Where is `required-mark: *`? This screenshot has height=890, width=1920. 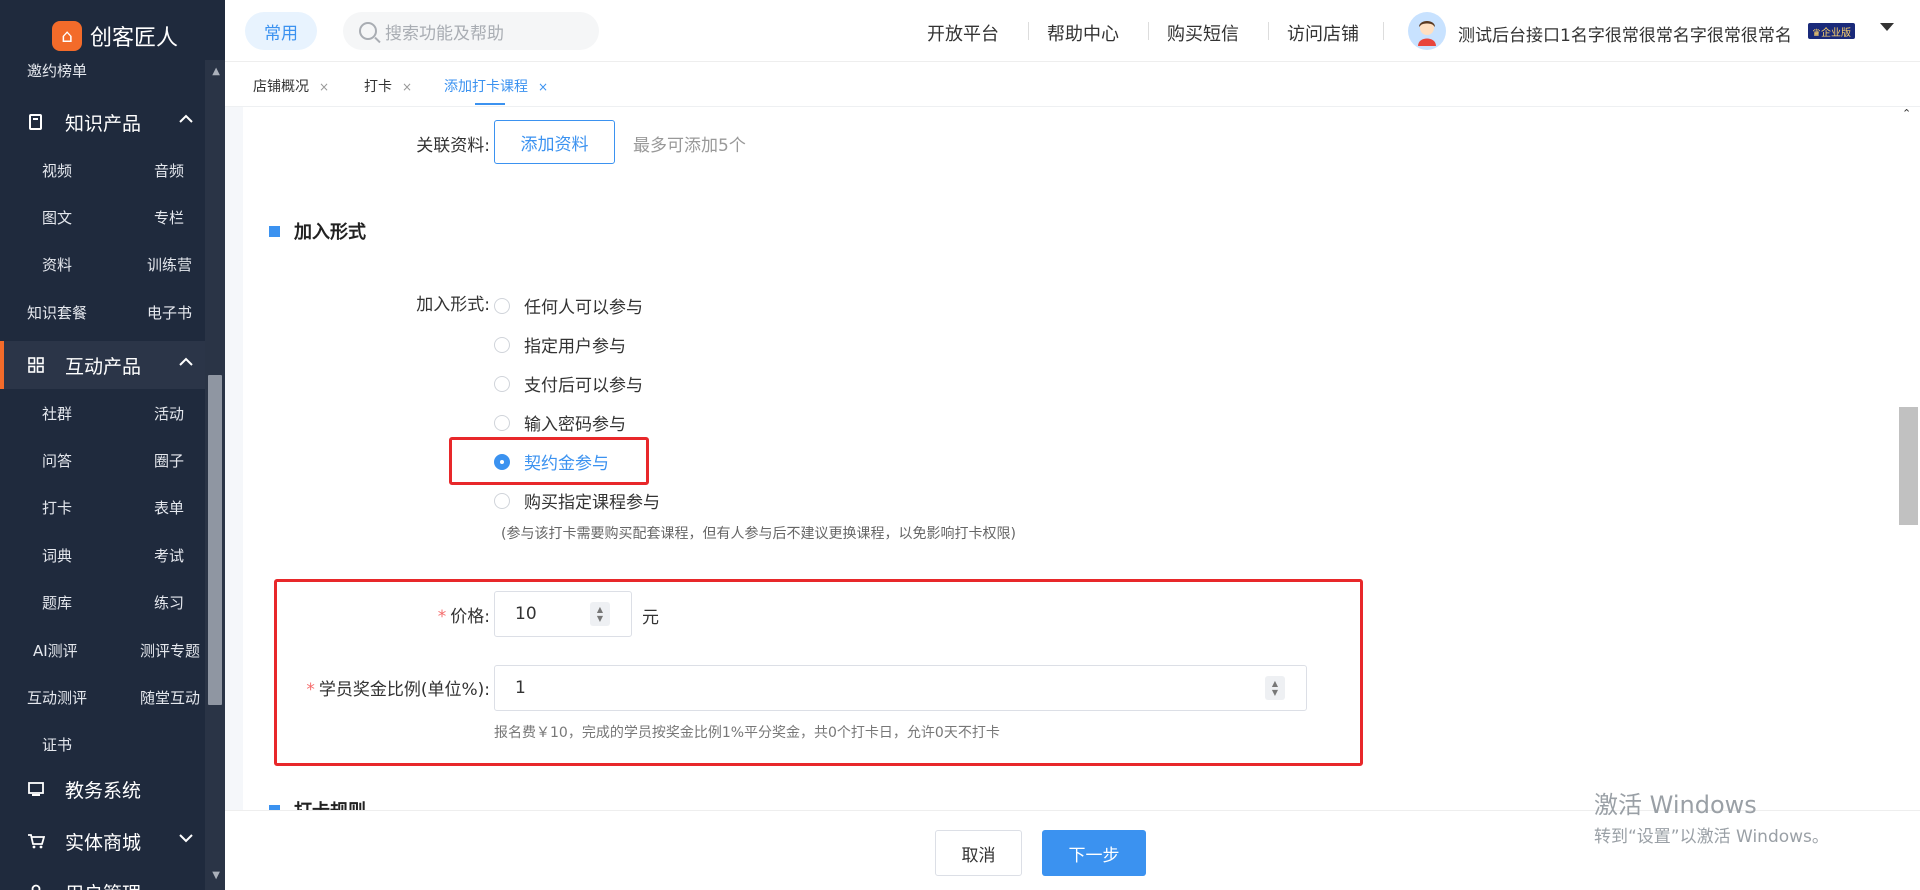 required-mark: * is located at coordinates (310, 690).